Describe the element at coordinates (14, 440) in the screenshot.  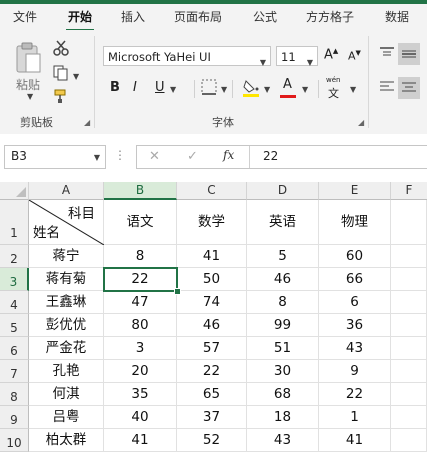
I see `row-header-10: 10` at that location.